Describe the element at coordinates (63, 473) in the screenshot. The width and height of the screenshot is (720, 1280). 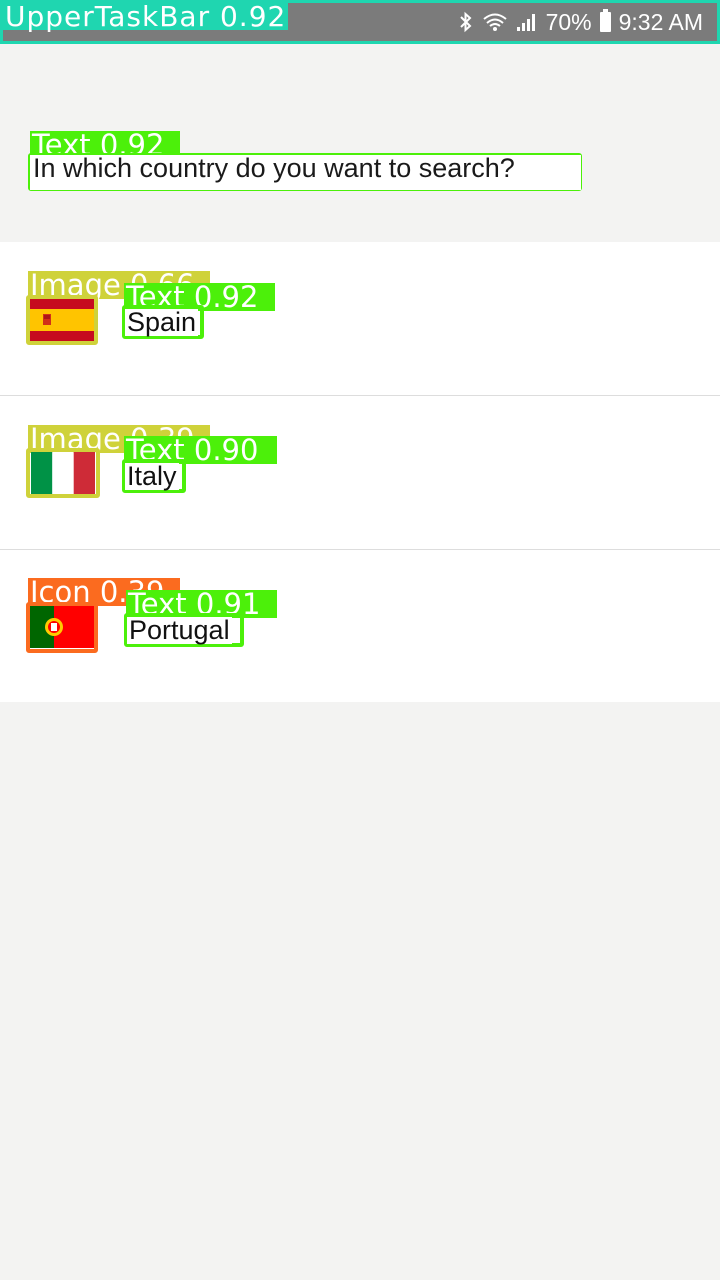
I see `italy-flag-icon` at that location.